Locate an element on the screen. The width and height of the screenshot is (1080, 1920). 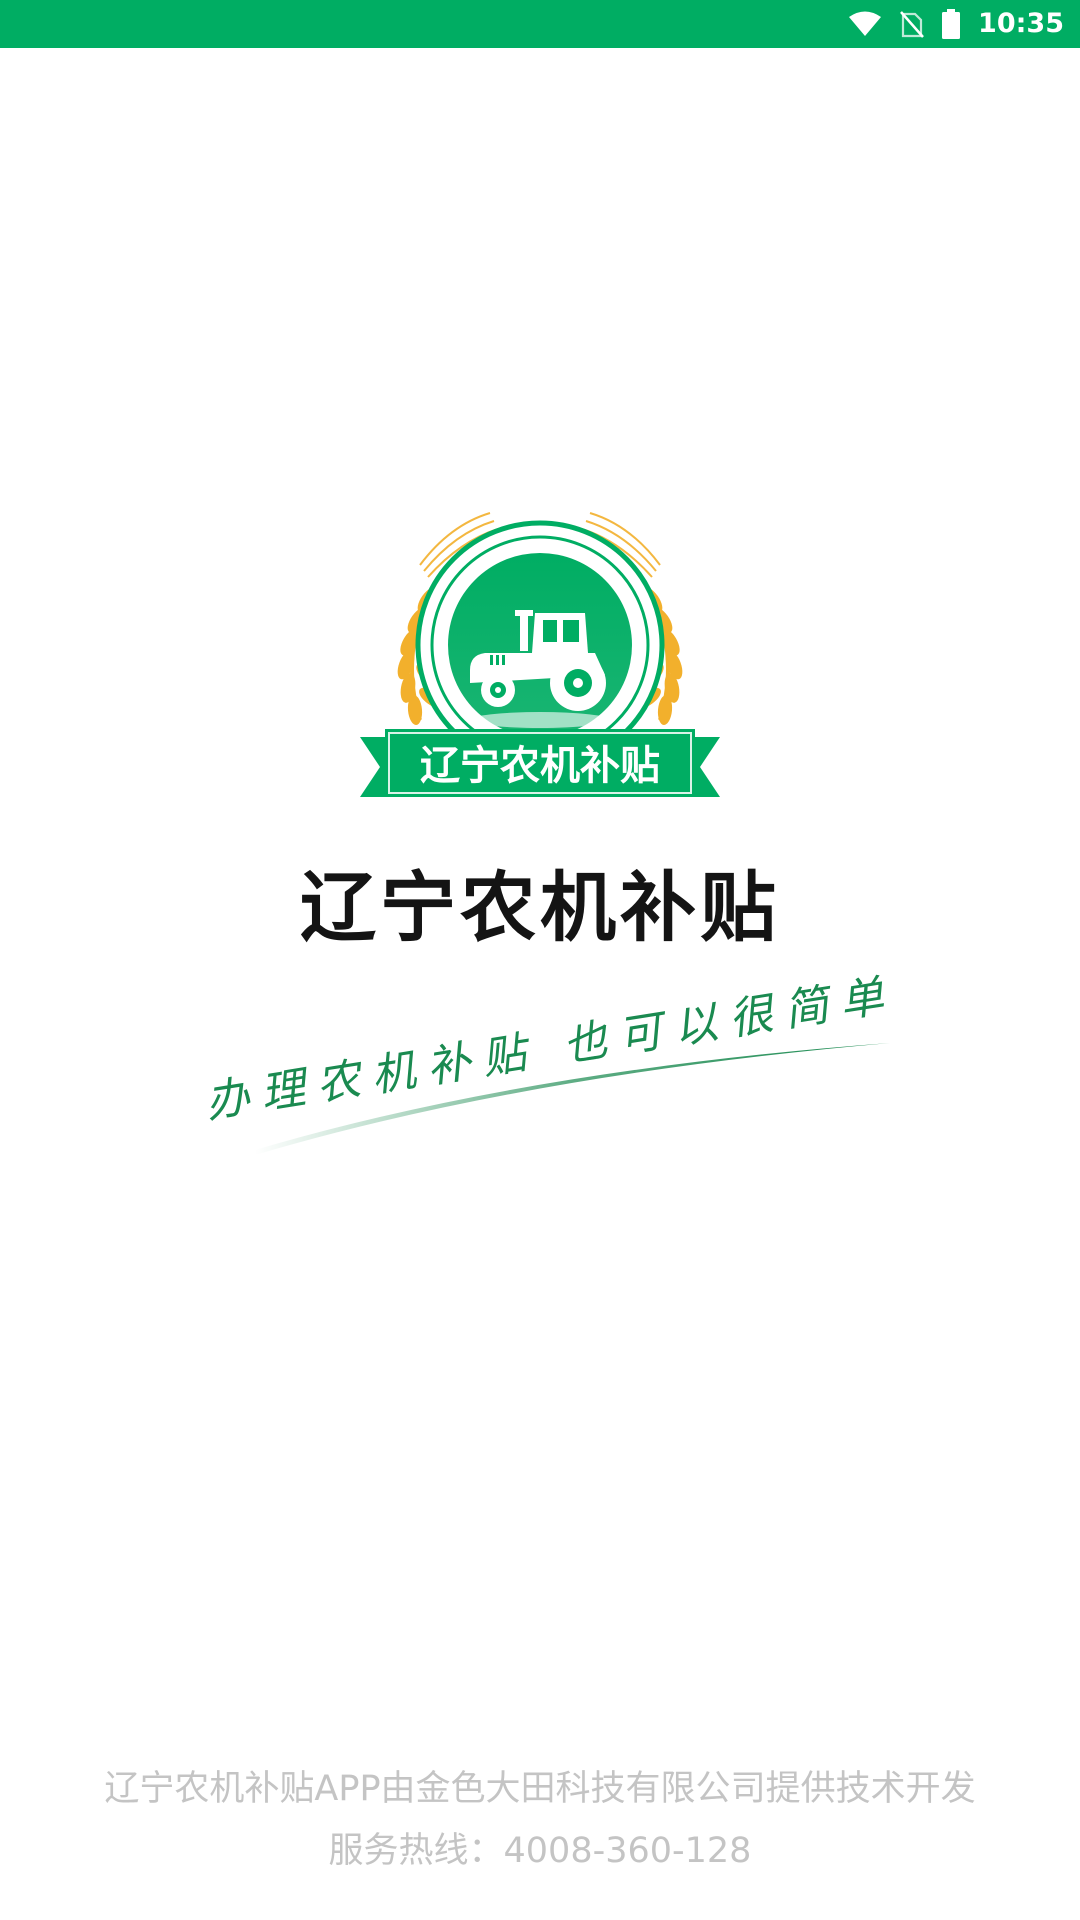
slogan: 办理农机补贴 也可以很简单 is located at coordinates (547, 1072).